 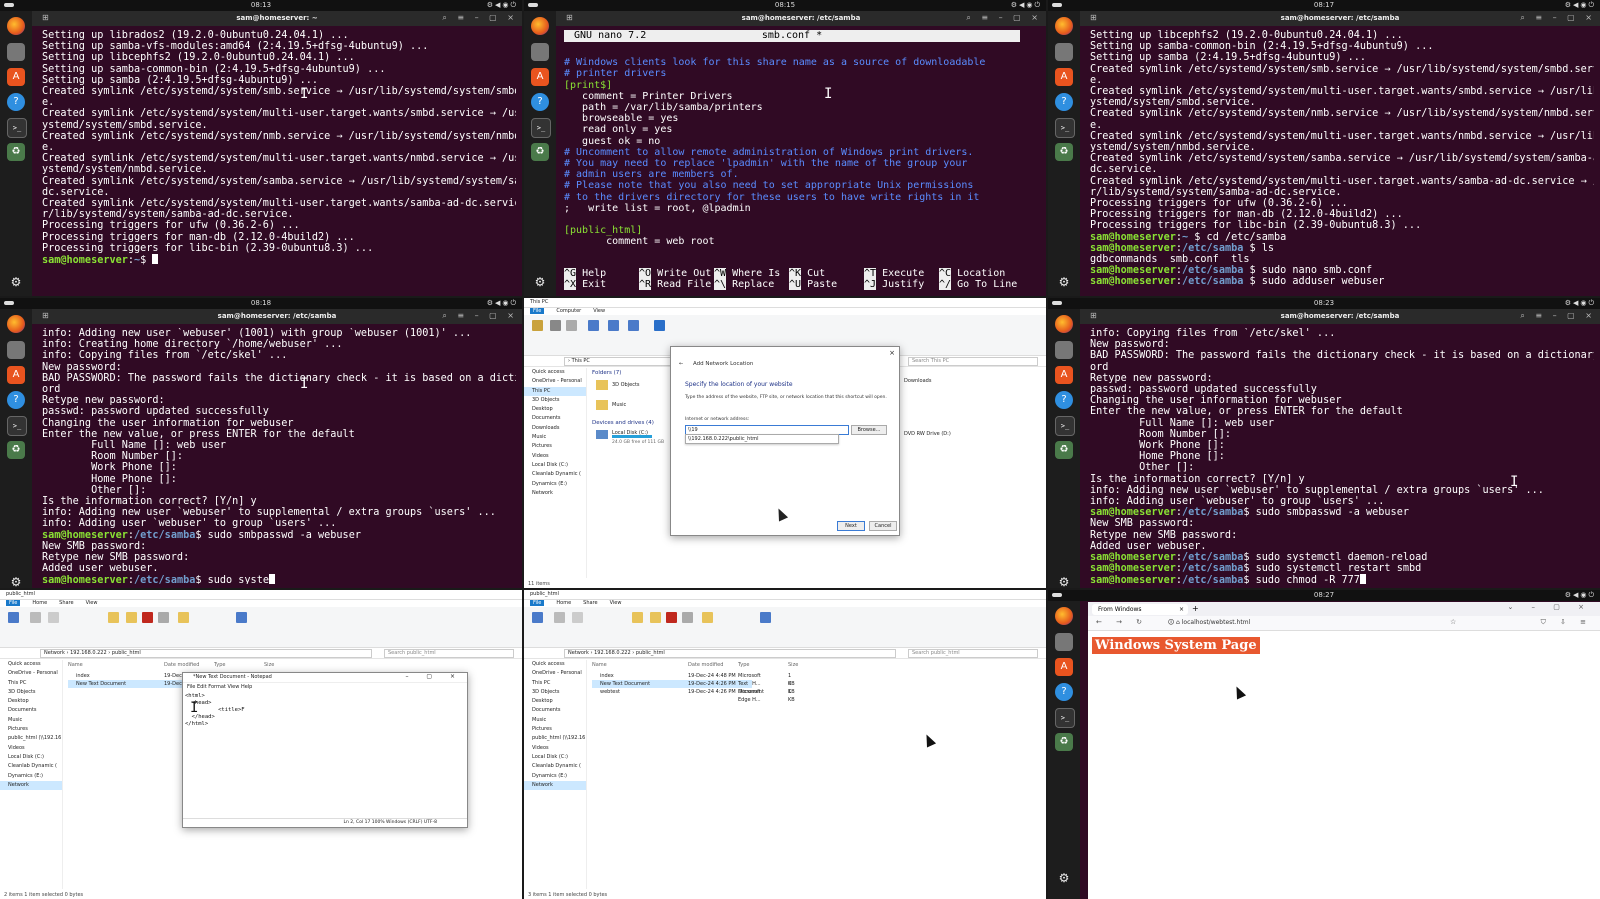 What do you see at coordinates (927, 434) in the screenshot?
I see `dvd-drive: DVD RW Drive (D:)` at bounding box center [927, 434].